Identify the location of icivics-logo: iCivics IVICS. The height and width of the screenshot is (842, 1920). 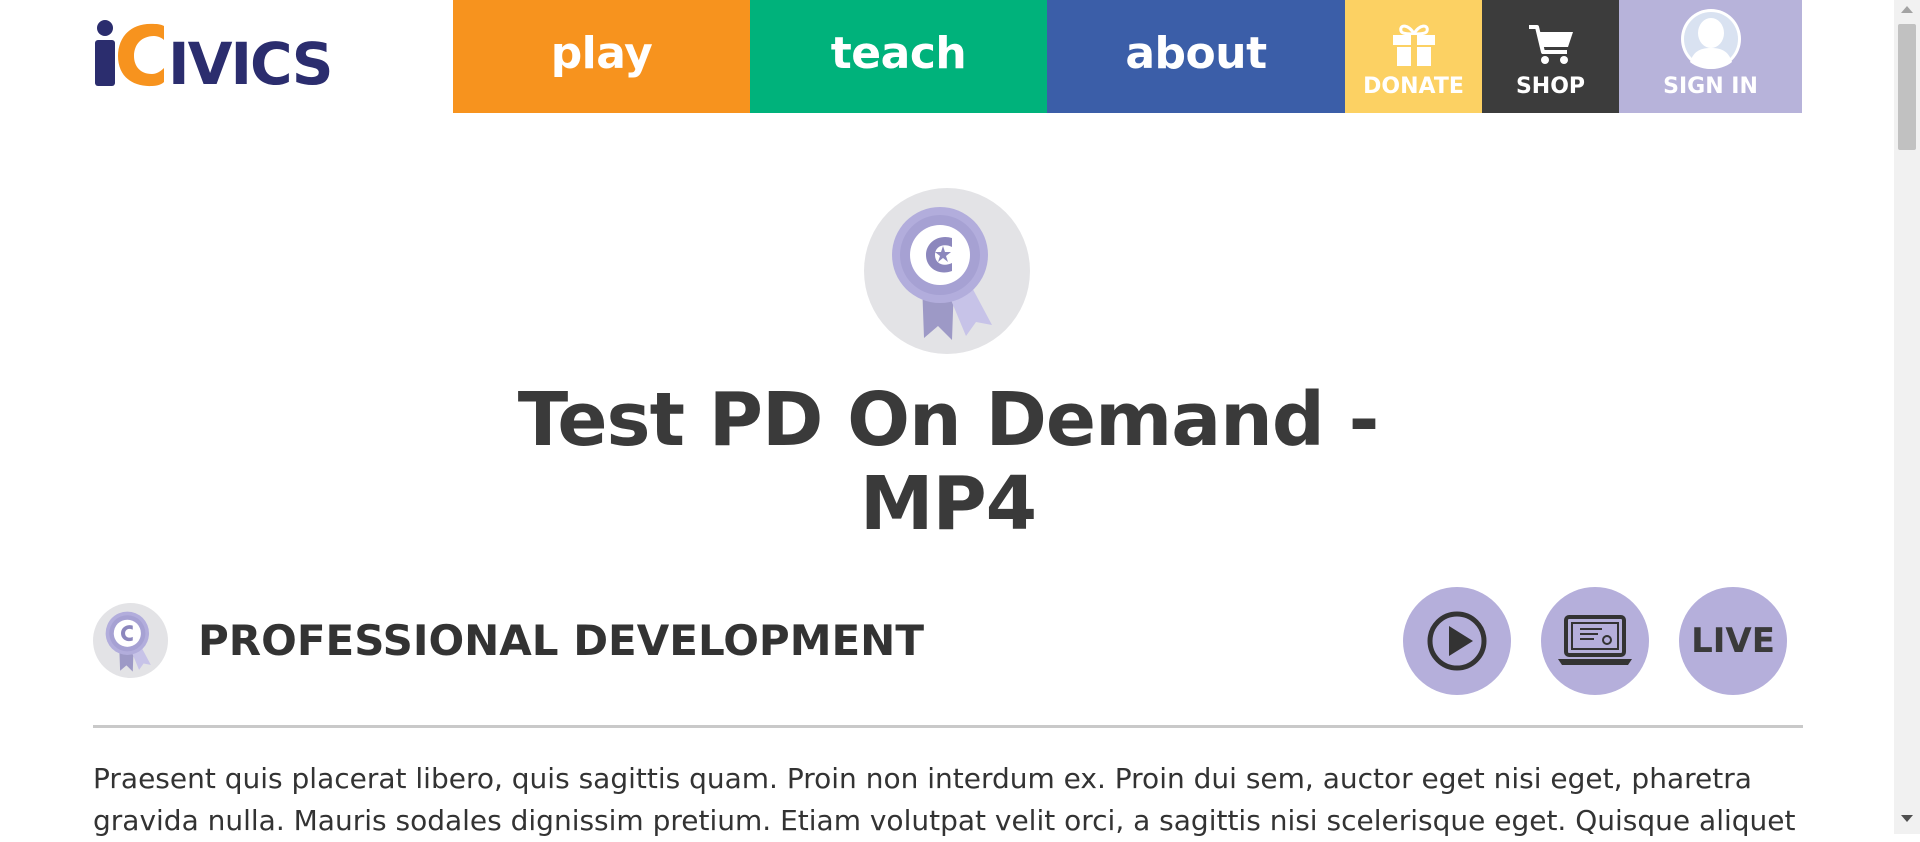
(233, 54).